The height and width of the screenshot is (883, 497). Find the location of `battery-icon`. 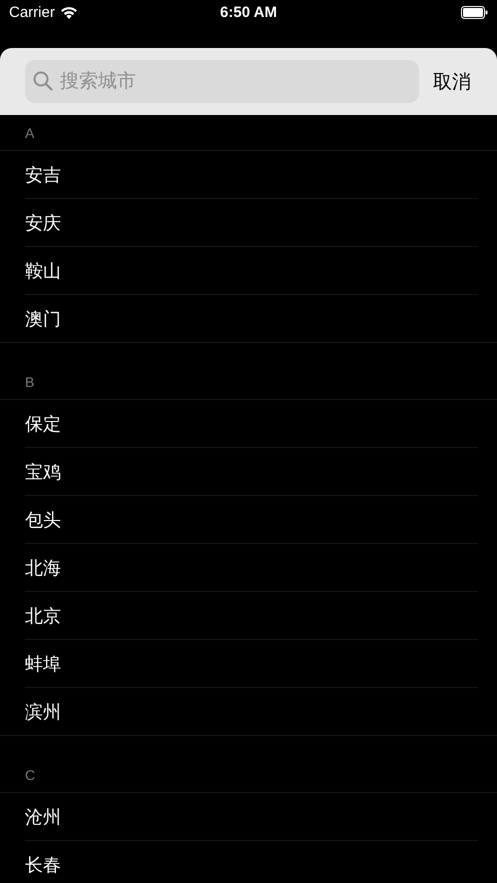

battery-icon is located at coordinates (474, 12).